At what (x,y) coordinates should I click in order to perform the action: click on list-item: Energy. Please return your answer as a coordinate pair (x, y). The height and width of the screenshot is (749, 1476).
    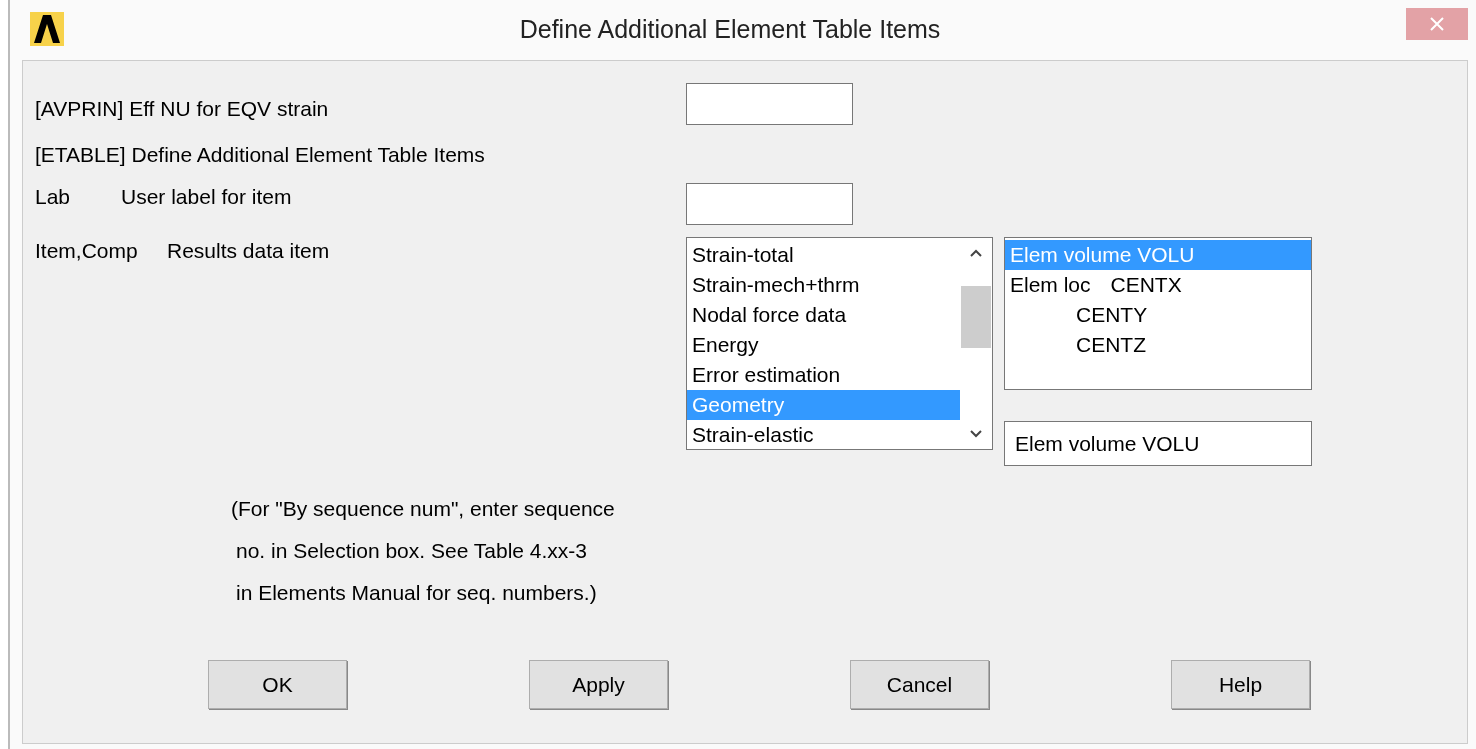
    Looking at the image, I should click on (823, 345).